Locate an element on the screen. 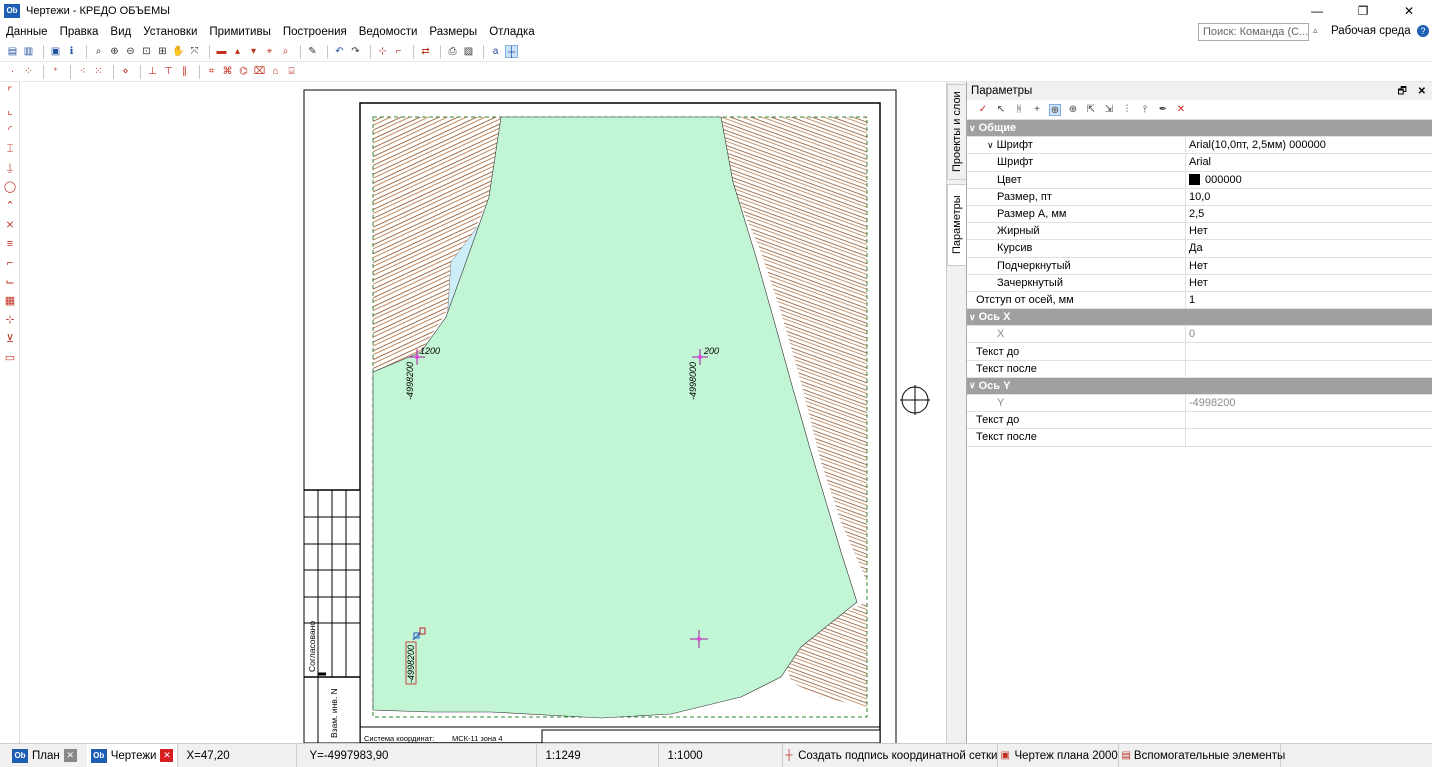 This screenshot has width=1432, height=767. close-drawings-icon: ✕ is located at coordinates (167, 755).